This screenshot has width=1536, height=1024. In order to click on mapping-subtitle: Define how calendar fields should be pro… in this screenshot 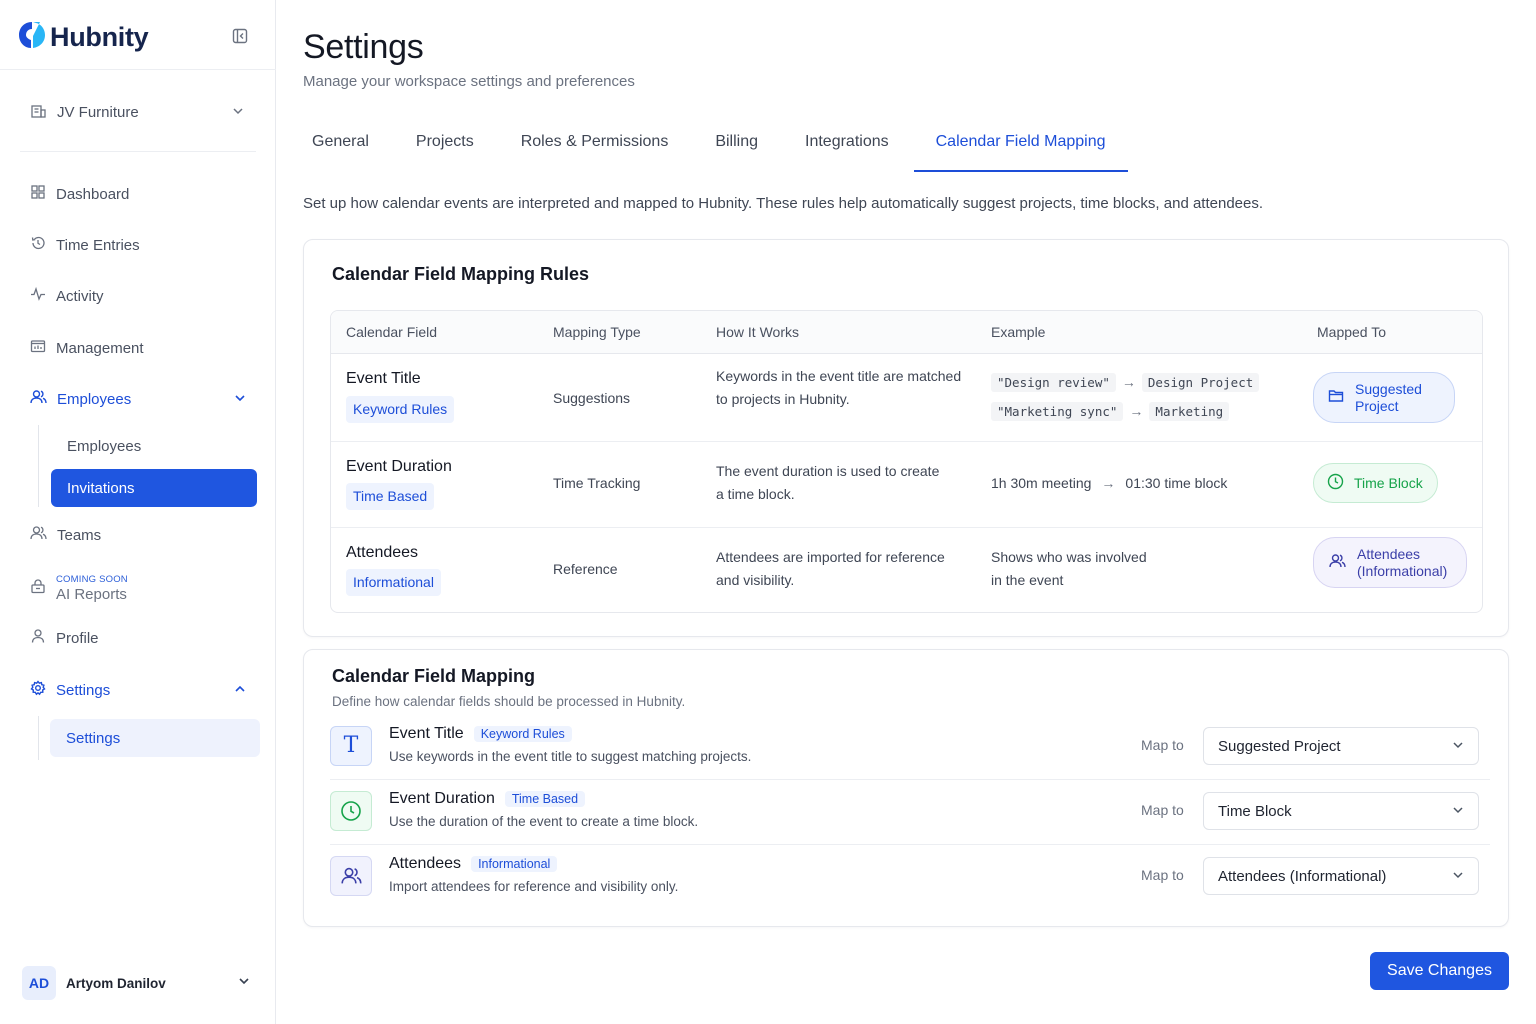, I will do `click(509, 701)`.